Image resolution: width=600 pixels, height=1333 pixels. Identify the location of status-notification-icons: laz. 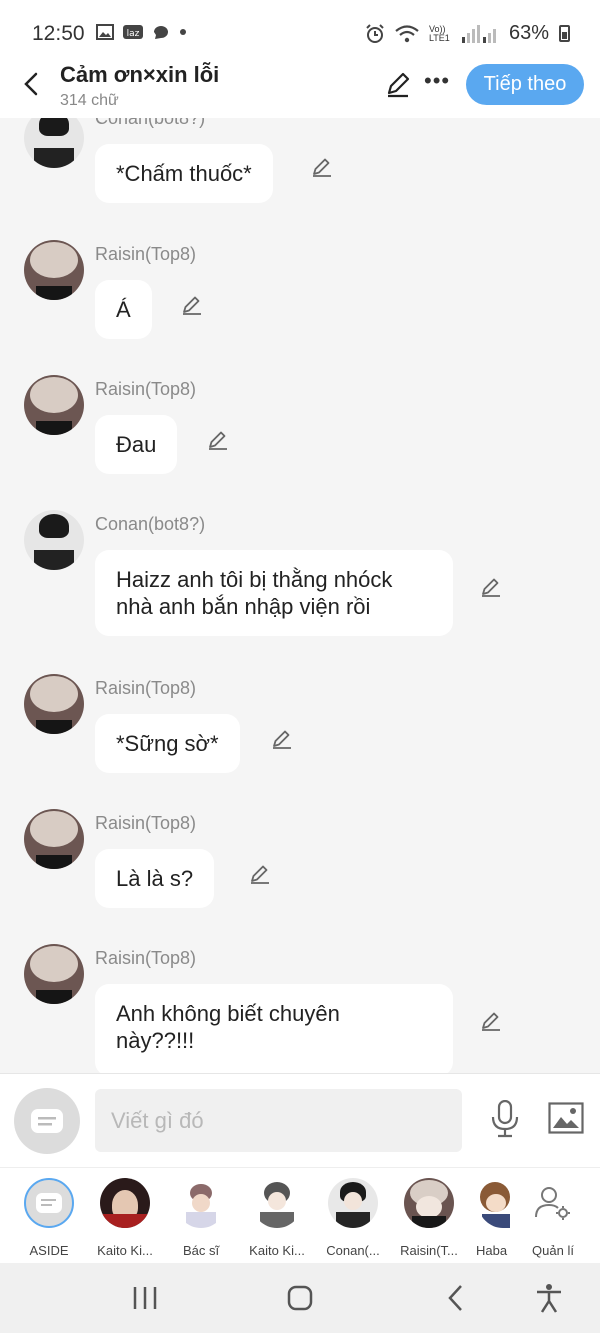
(142, 32).